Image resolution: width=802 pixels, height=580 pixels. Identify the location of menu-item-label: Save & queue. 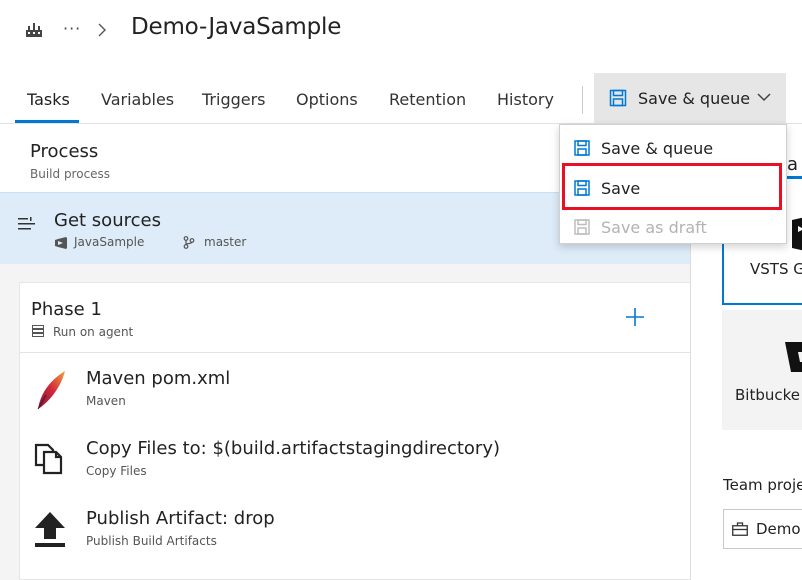
(657, 148).